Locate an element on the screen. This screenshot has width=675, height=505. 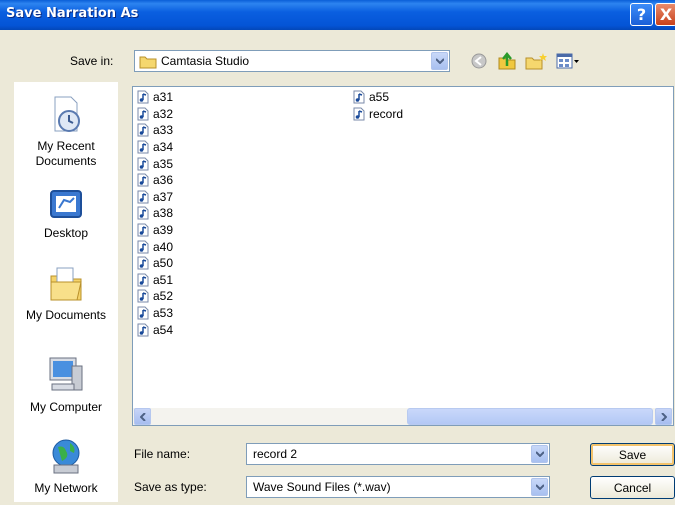
scroll-left-button is located at coordinates (142, 416).